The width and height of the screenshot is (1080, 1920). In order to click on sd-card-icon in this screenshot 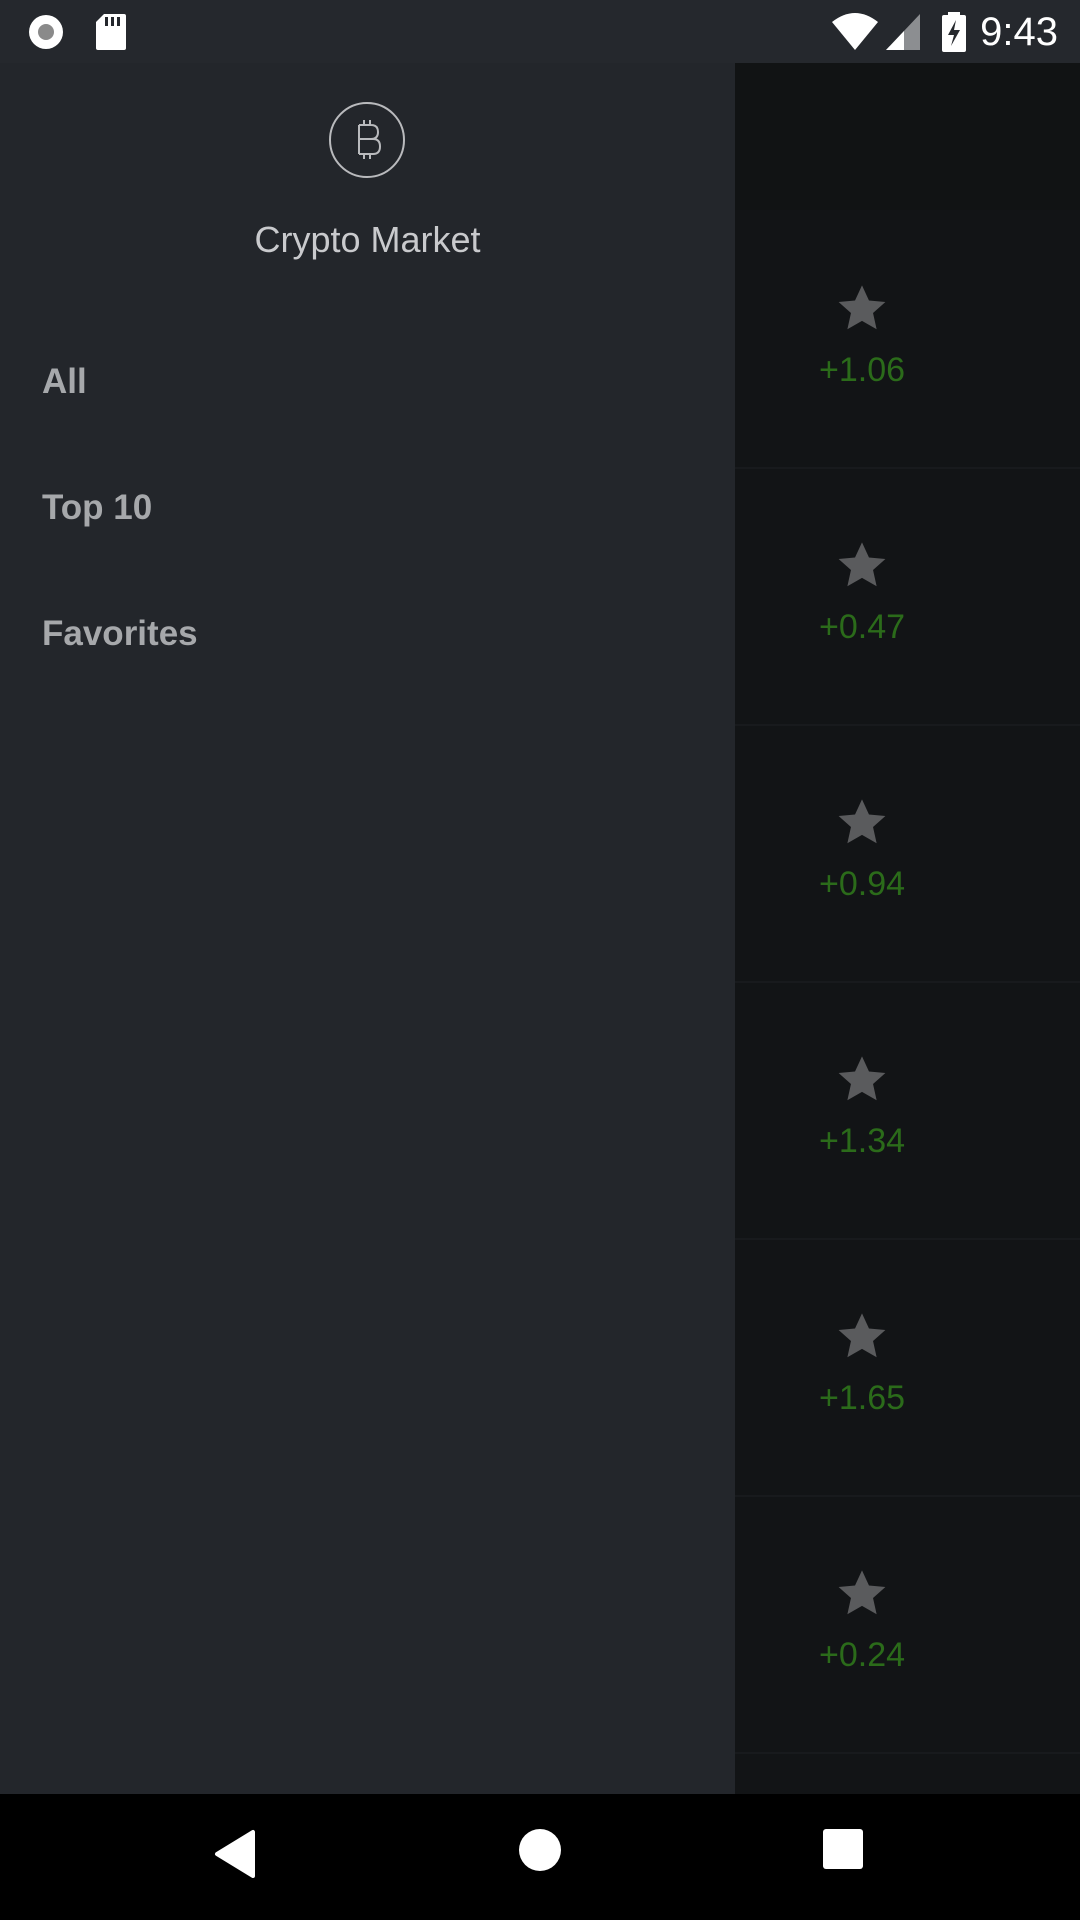, I will do `click(111, 32)`.